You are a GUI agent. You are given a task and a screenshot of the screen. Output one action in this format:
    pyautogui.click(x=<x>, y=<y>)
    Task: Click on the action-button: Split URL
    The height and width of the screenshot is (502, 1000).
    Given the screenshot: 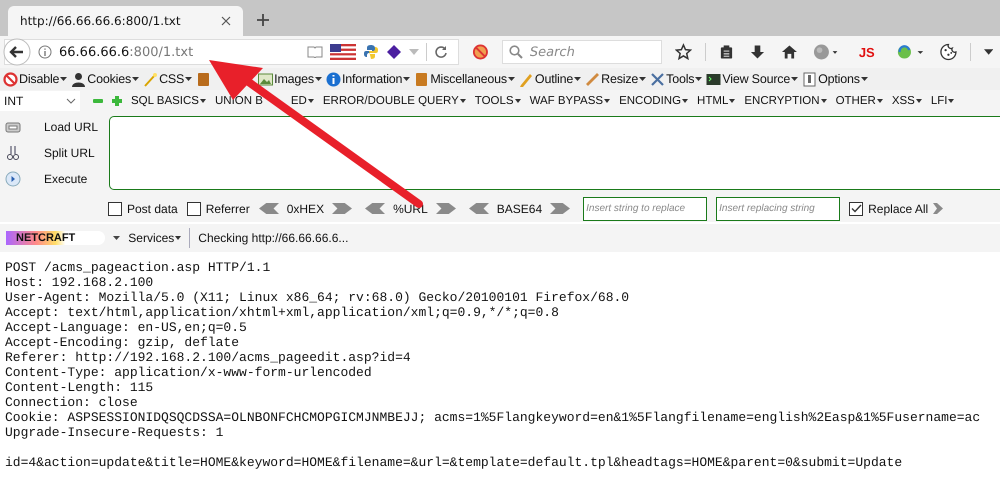 What is the action you would take?
    pyautogui.click(x=69, y=153)
    